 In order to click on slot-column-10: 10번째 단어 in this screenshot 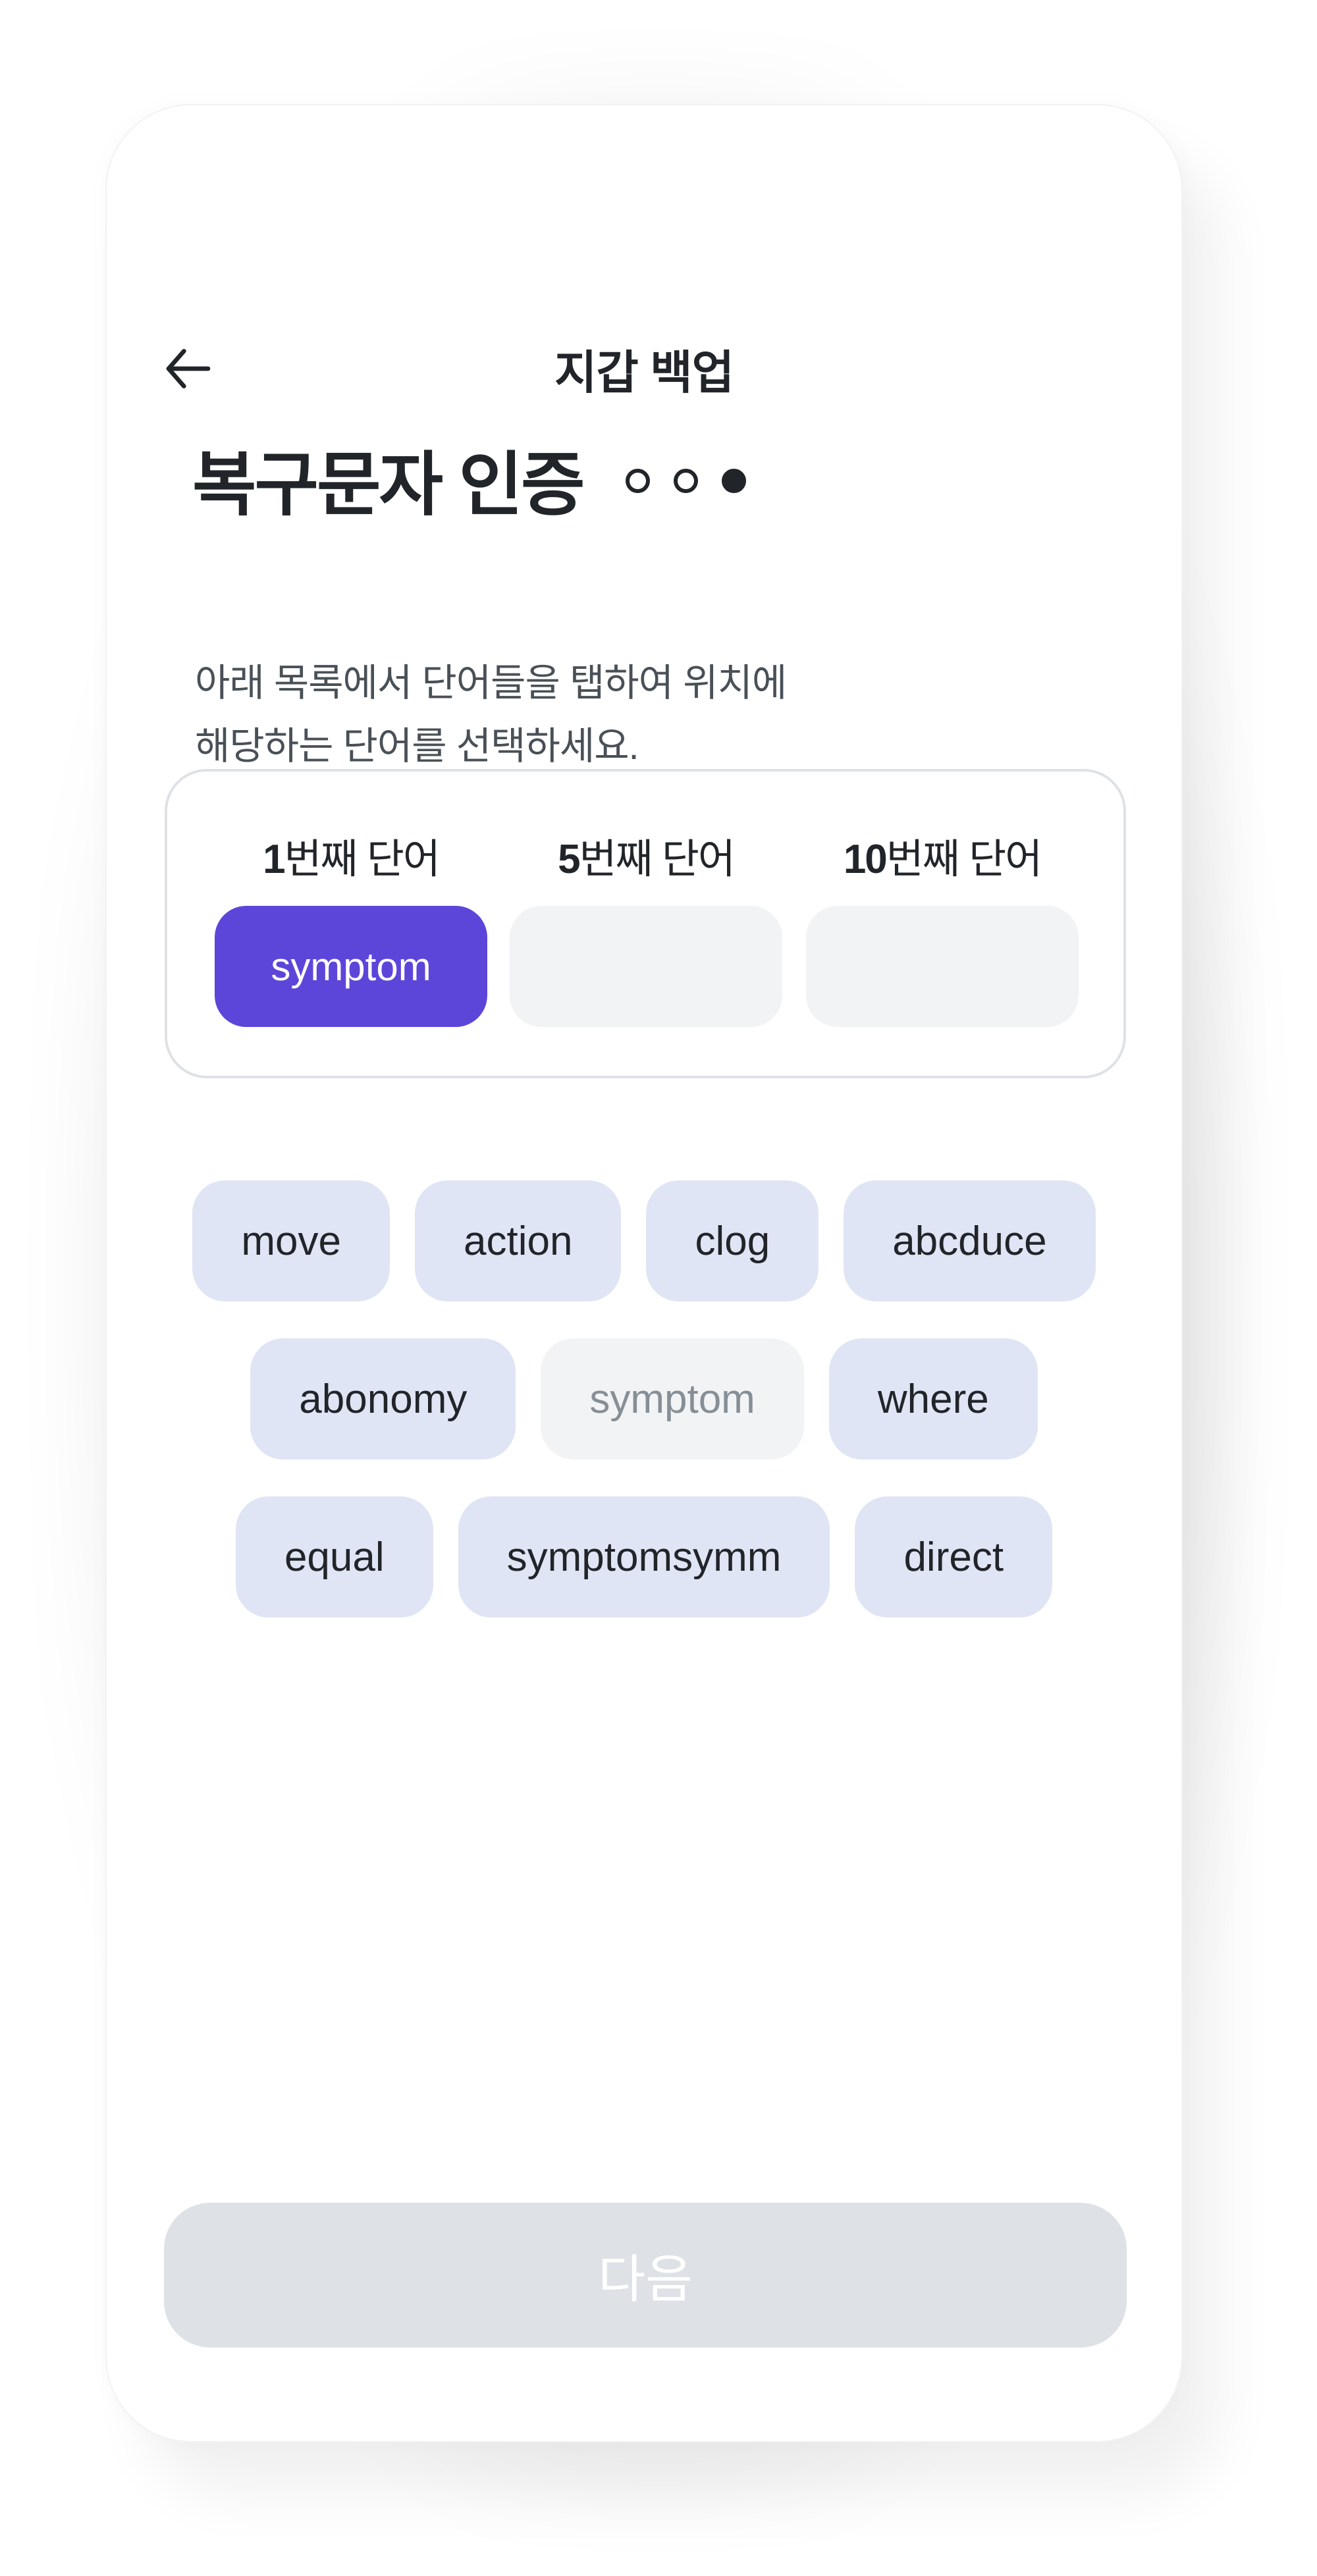, I will do `click(942, 924)`.